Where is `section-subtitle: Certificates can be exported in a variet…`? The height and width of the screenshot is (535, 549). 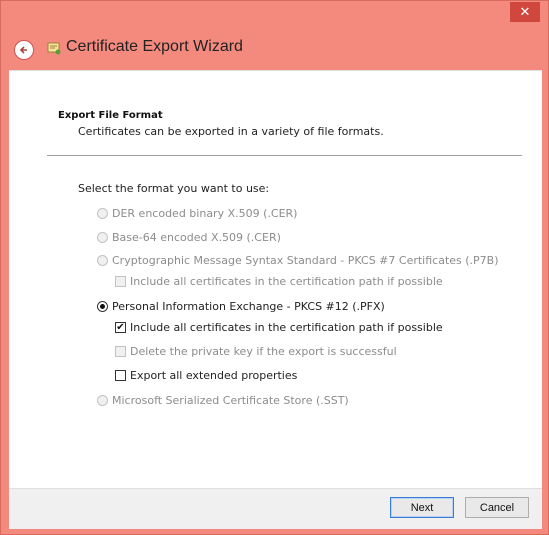
section-subtitle: Certificates can be exported in a variet… is located at coordinates (231, 131).